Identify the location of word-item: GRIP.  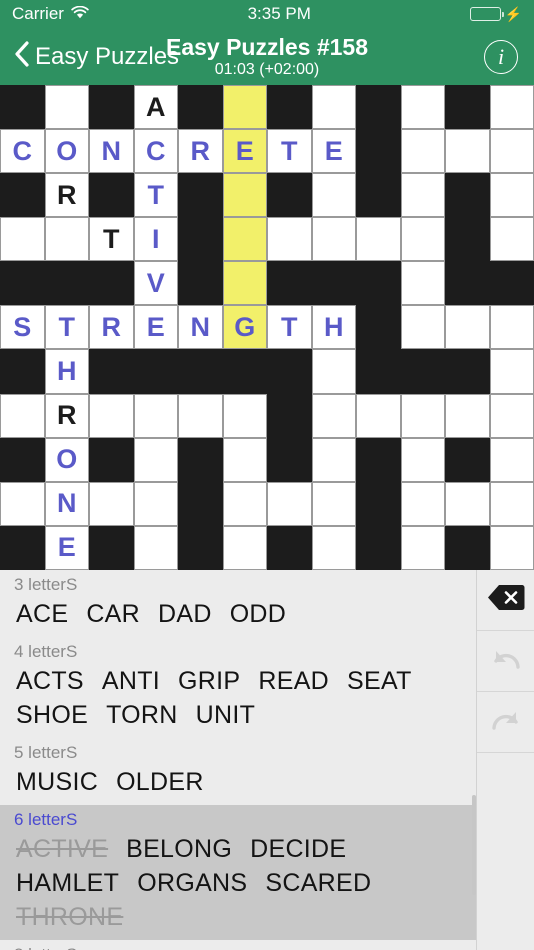
(209, 681).